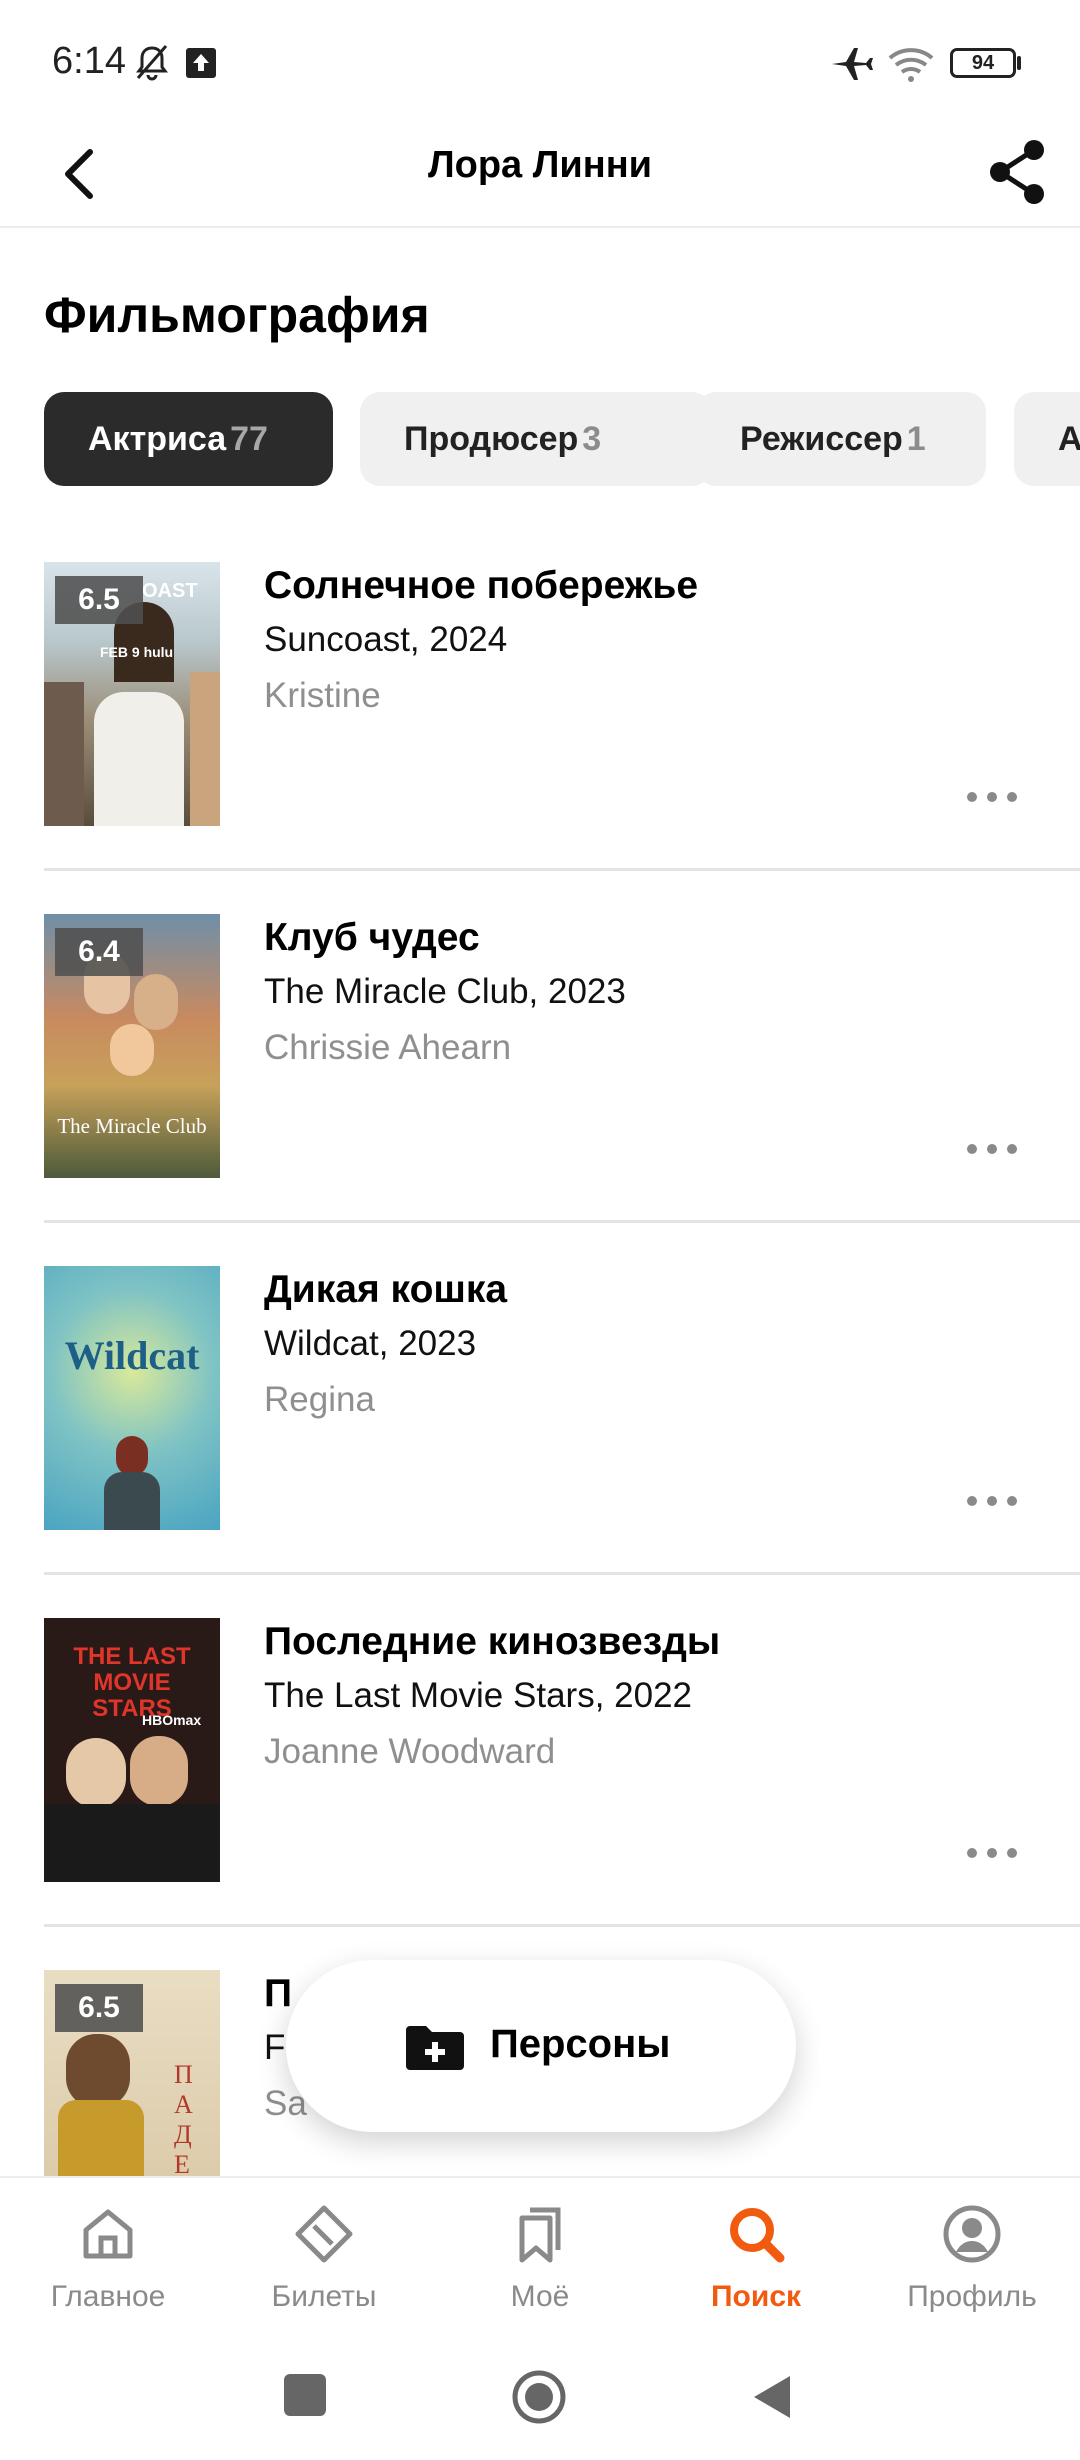 Image resolution: width=1080 pixels, height=2460 pixels. Describe the element at coordinates (481, 585) in the screenshot. I see `film-title: Солнечное побережье` at that location.